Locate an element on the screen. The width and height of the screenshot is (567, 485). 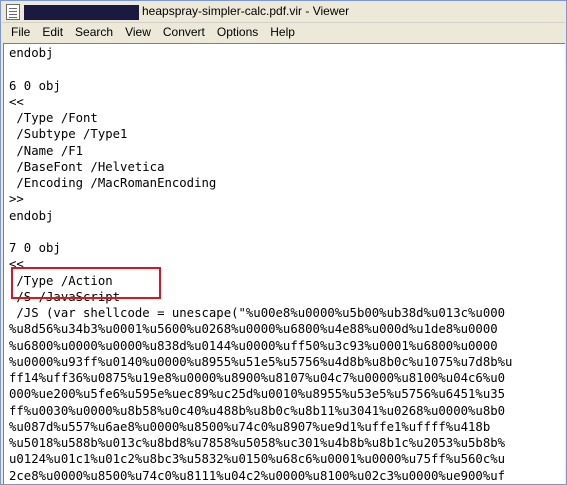
document-line: 7 0 obj is located at coordinates (35, 248).